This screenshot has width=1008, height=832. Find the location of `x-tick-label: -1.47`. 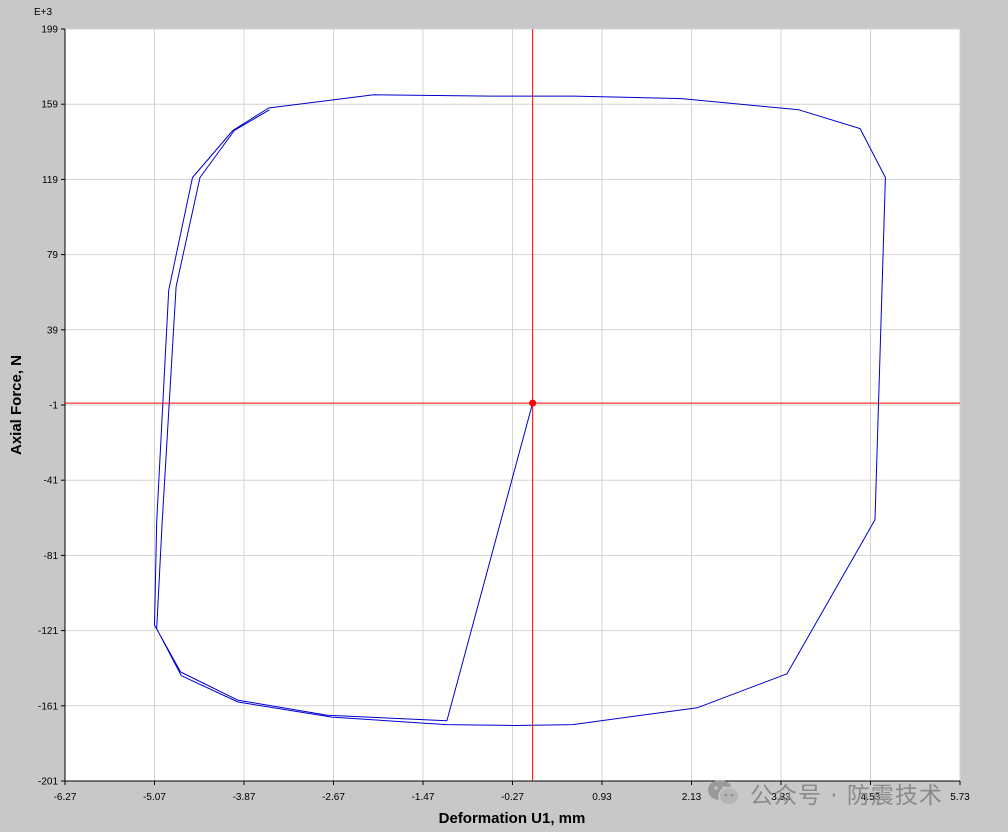

x-tick-label: -1.47 is located at coordinates (423, 797).